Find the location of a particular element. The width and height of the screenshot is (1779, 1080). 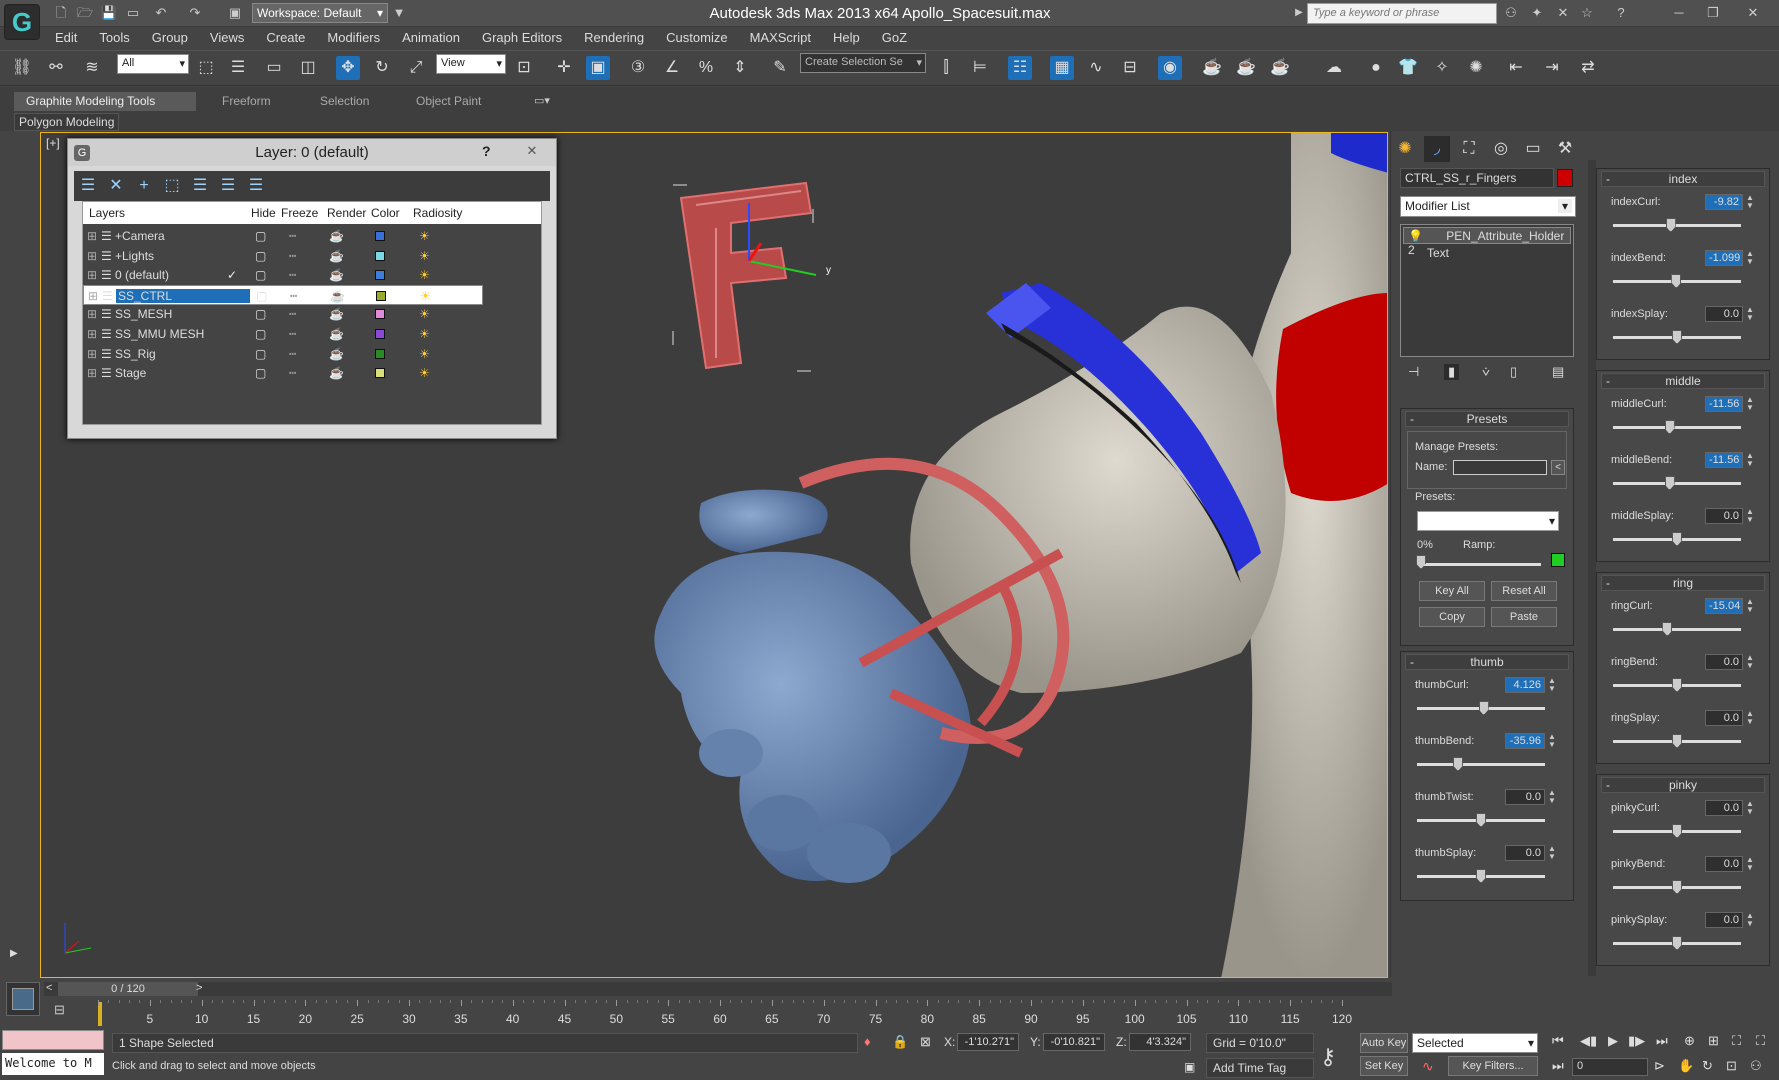

paste-button: Paste is located at coordinates (1524, 617).